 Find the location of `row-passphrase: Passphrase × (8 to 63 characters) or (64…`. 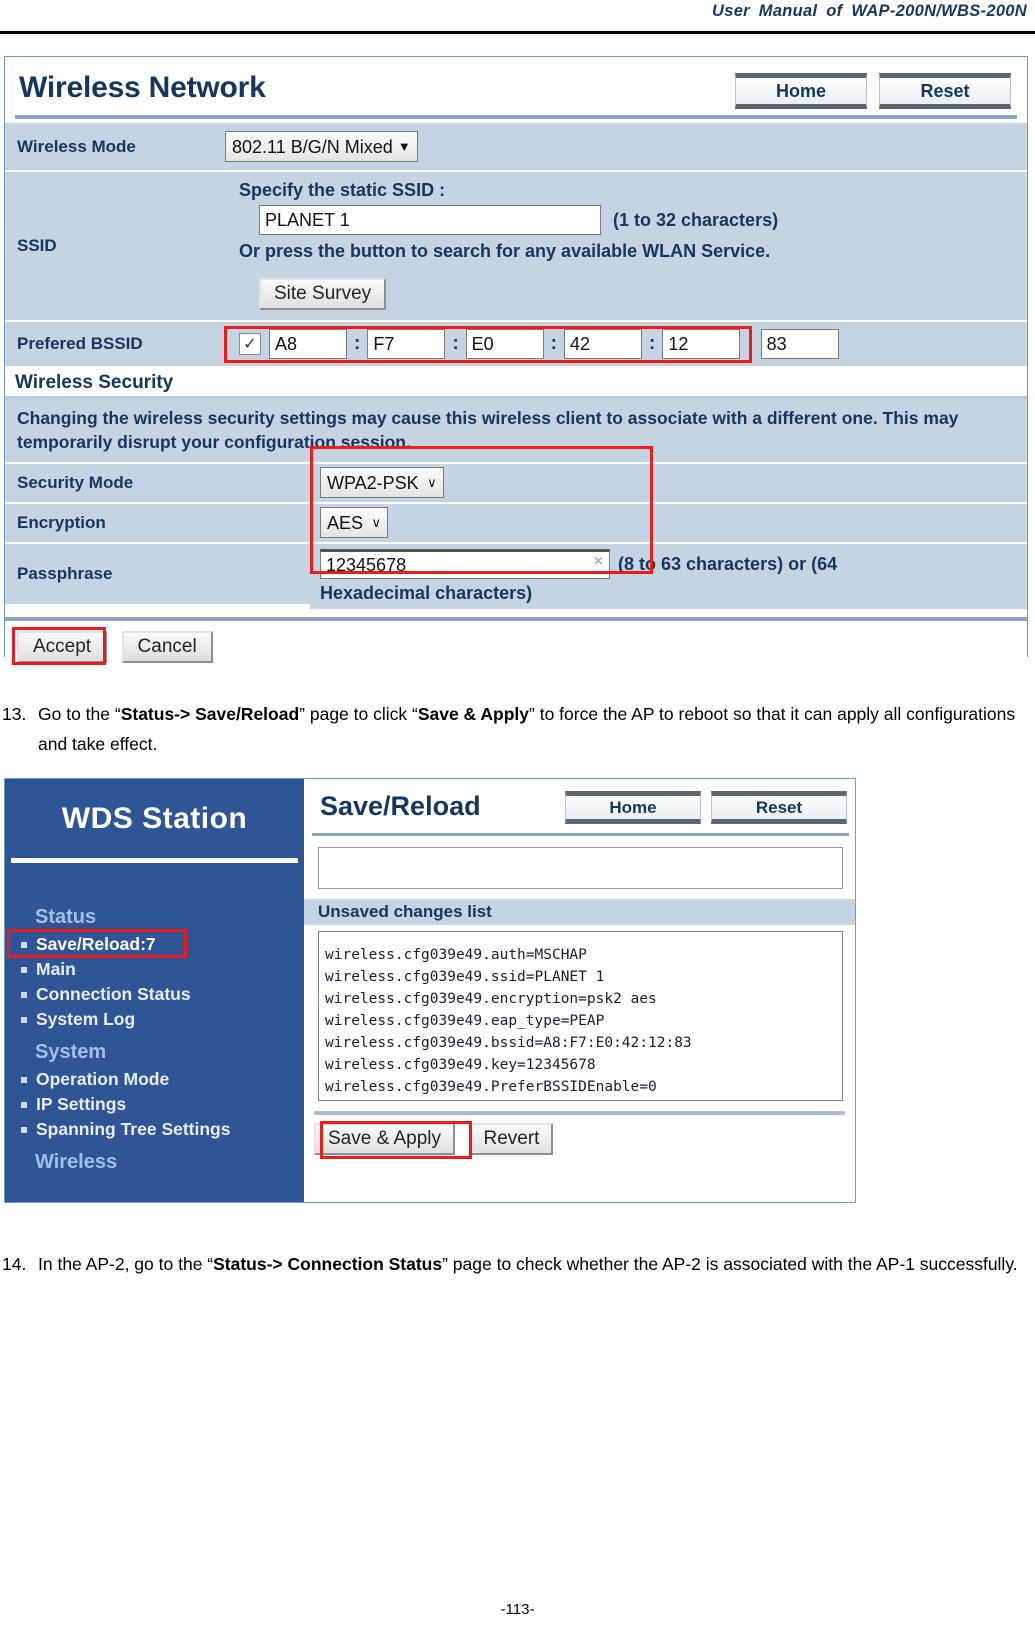

row-passphrase: Passphrase × (8 to 63 characters) or (64… is located at coordinates (516, 578).